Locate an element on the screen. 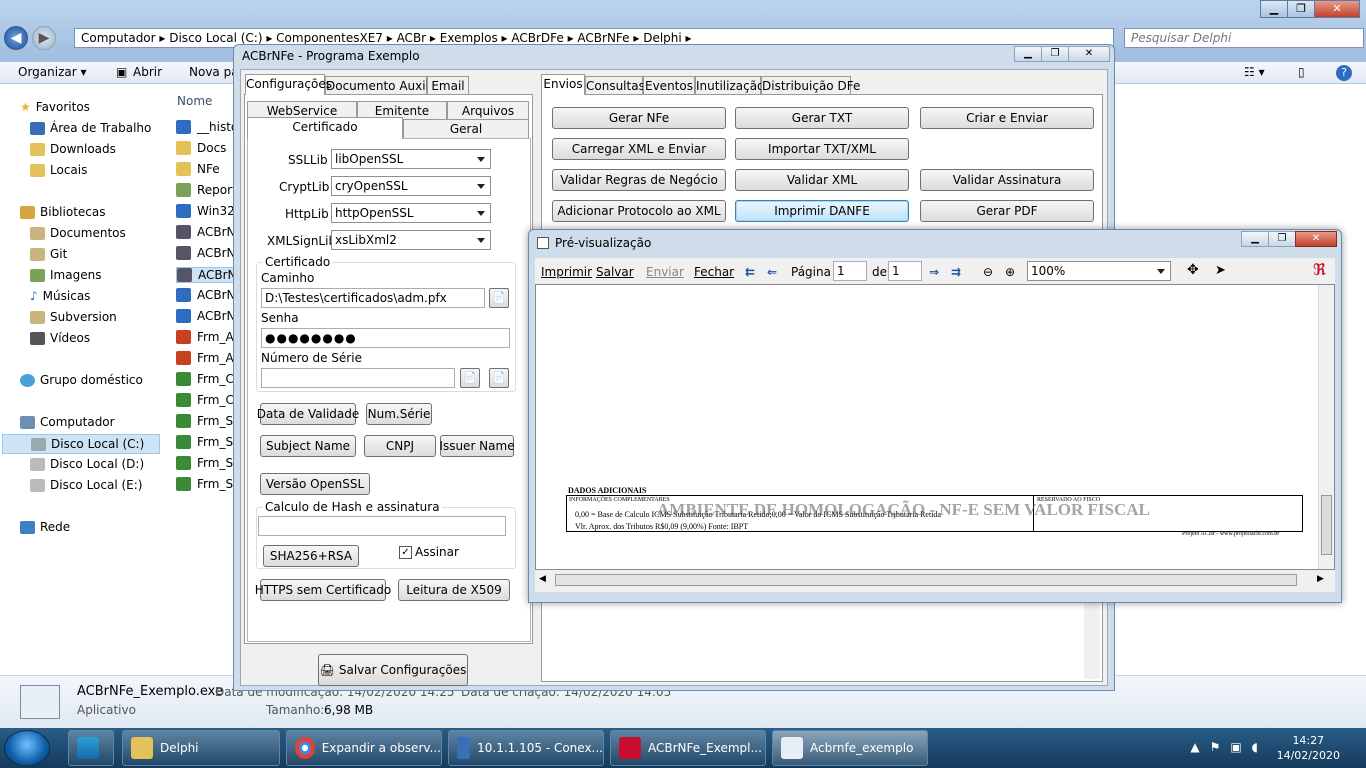 The width and height of the screenshot is (1366, 768). search-input: Pesquisar Delphi is located at coordinates (1244, 38).